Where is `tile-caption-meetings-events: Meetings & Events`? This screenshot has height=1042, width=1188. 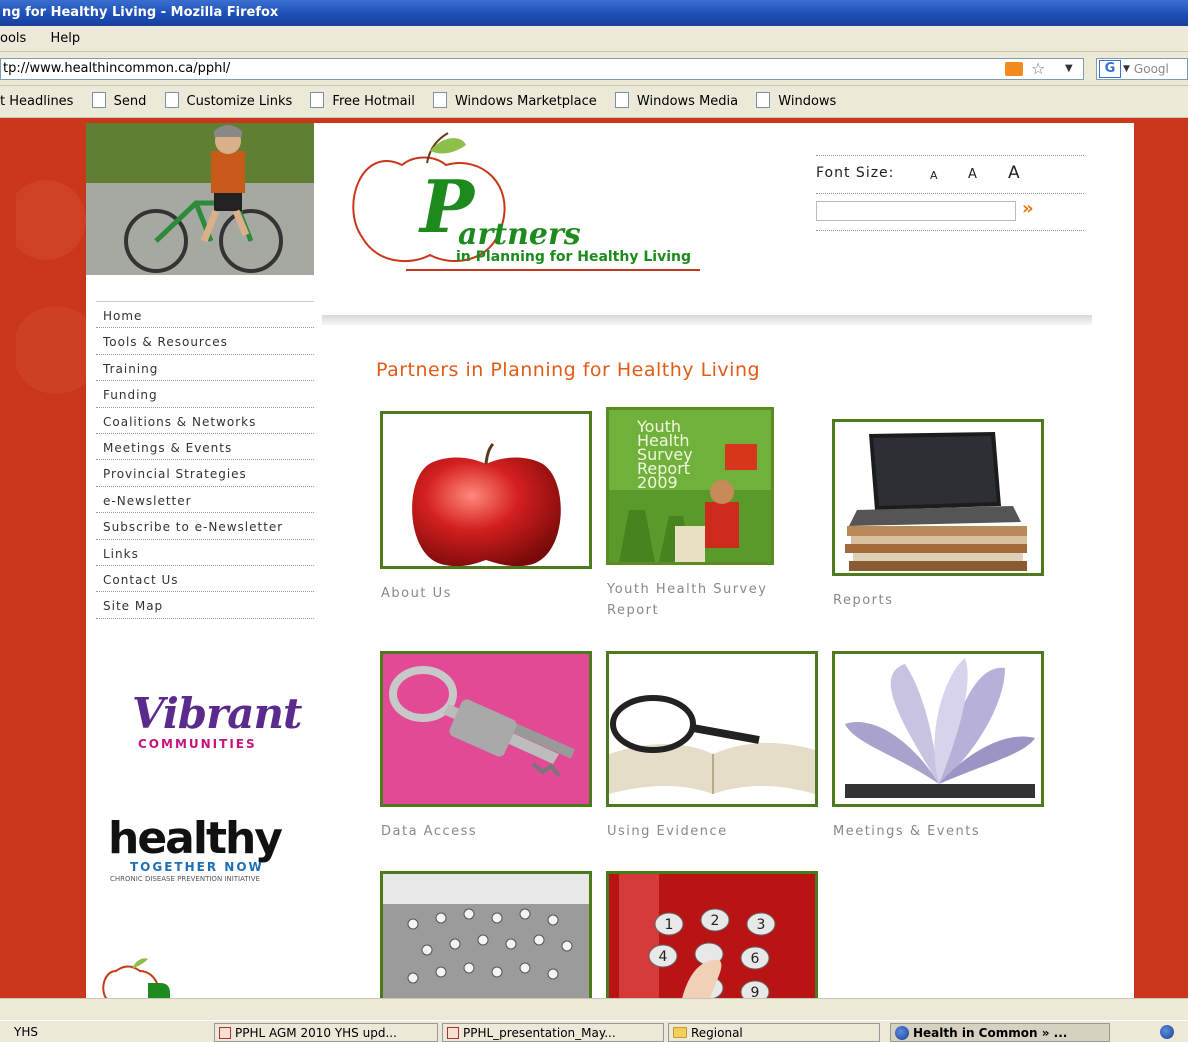
tile-caption-meetings-events: Meetings & Events is located at coordinates (906, 831).